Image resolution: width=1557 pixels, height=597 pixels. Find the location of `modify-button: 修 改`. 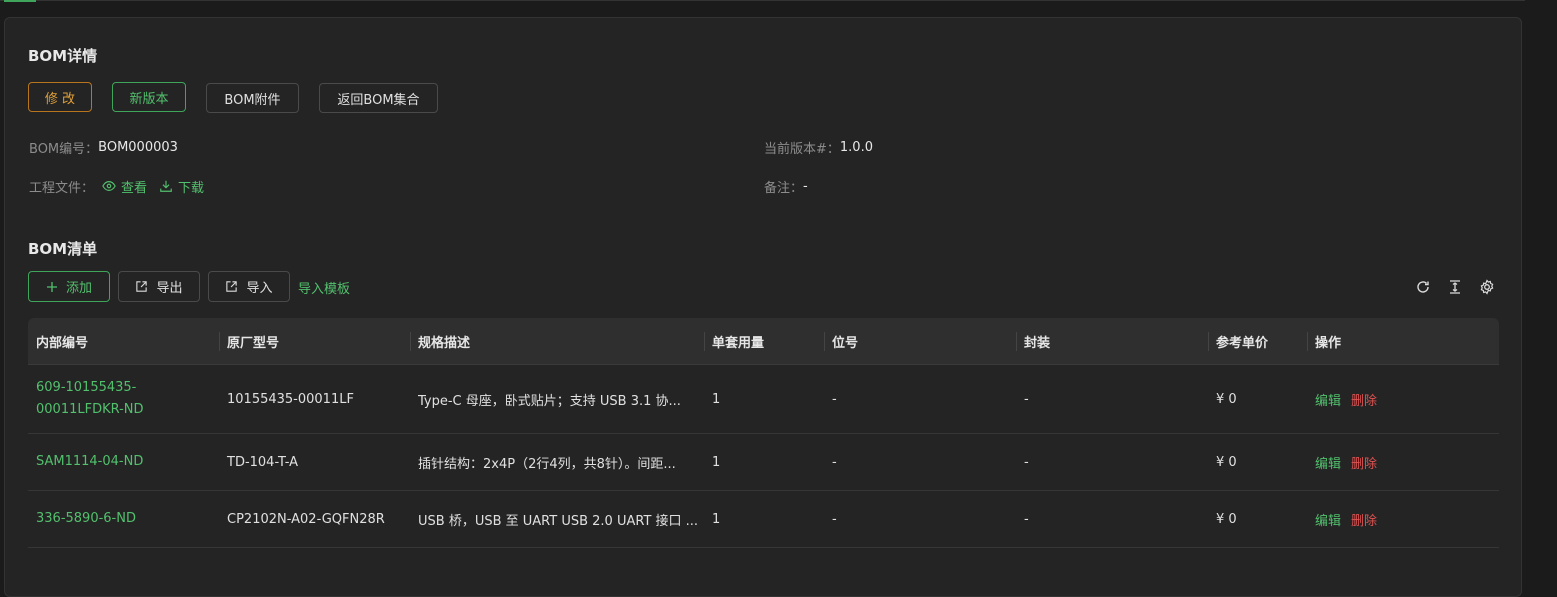

modify-button: 修 改 is located at coordinates (60, 97).